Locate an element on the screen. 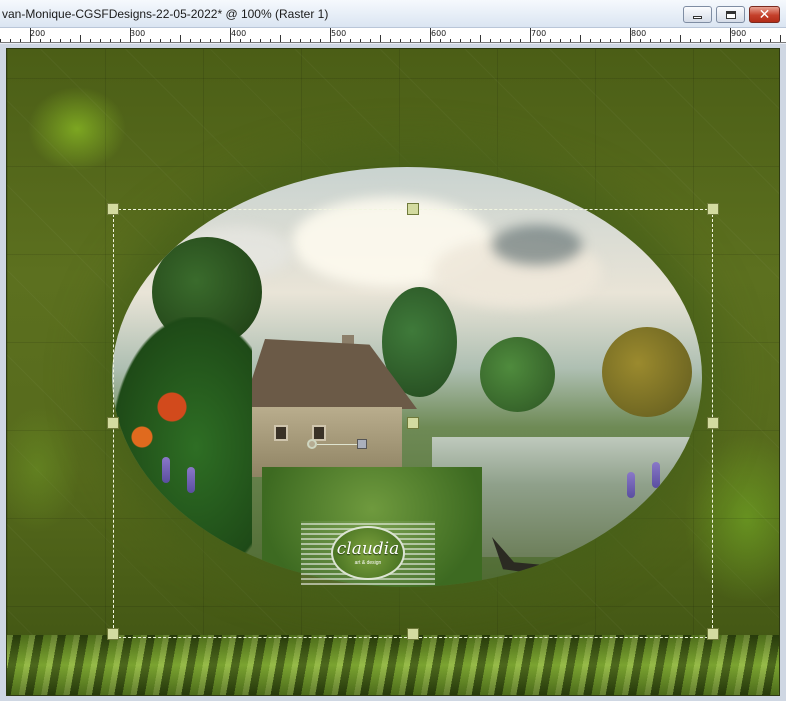  rotation-arm is located at coordinates (337, 444).